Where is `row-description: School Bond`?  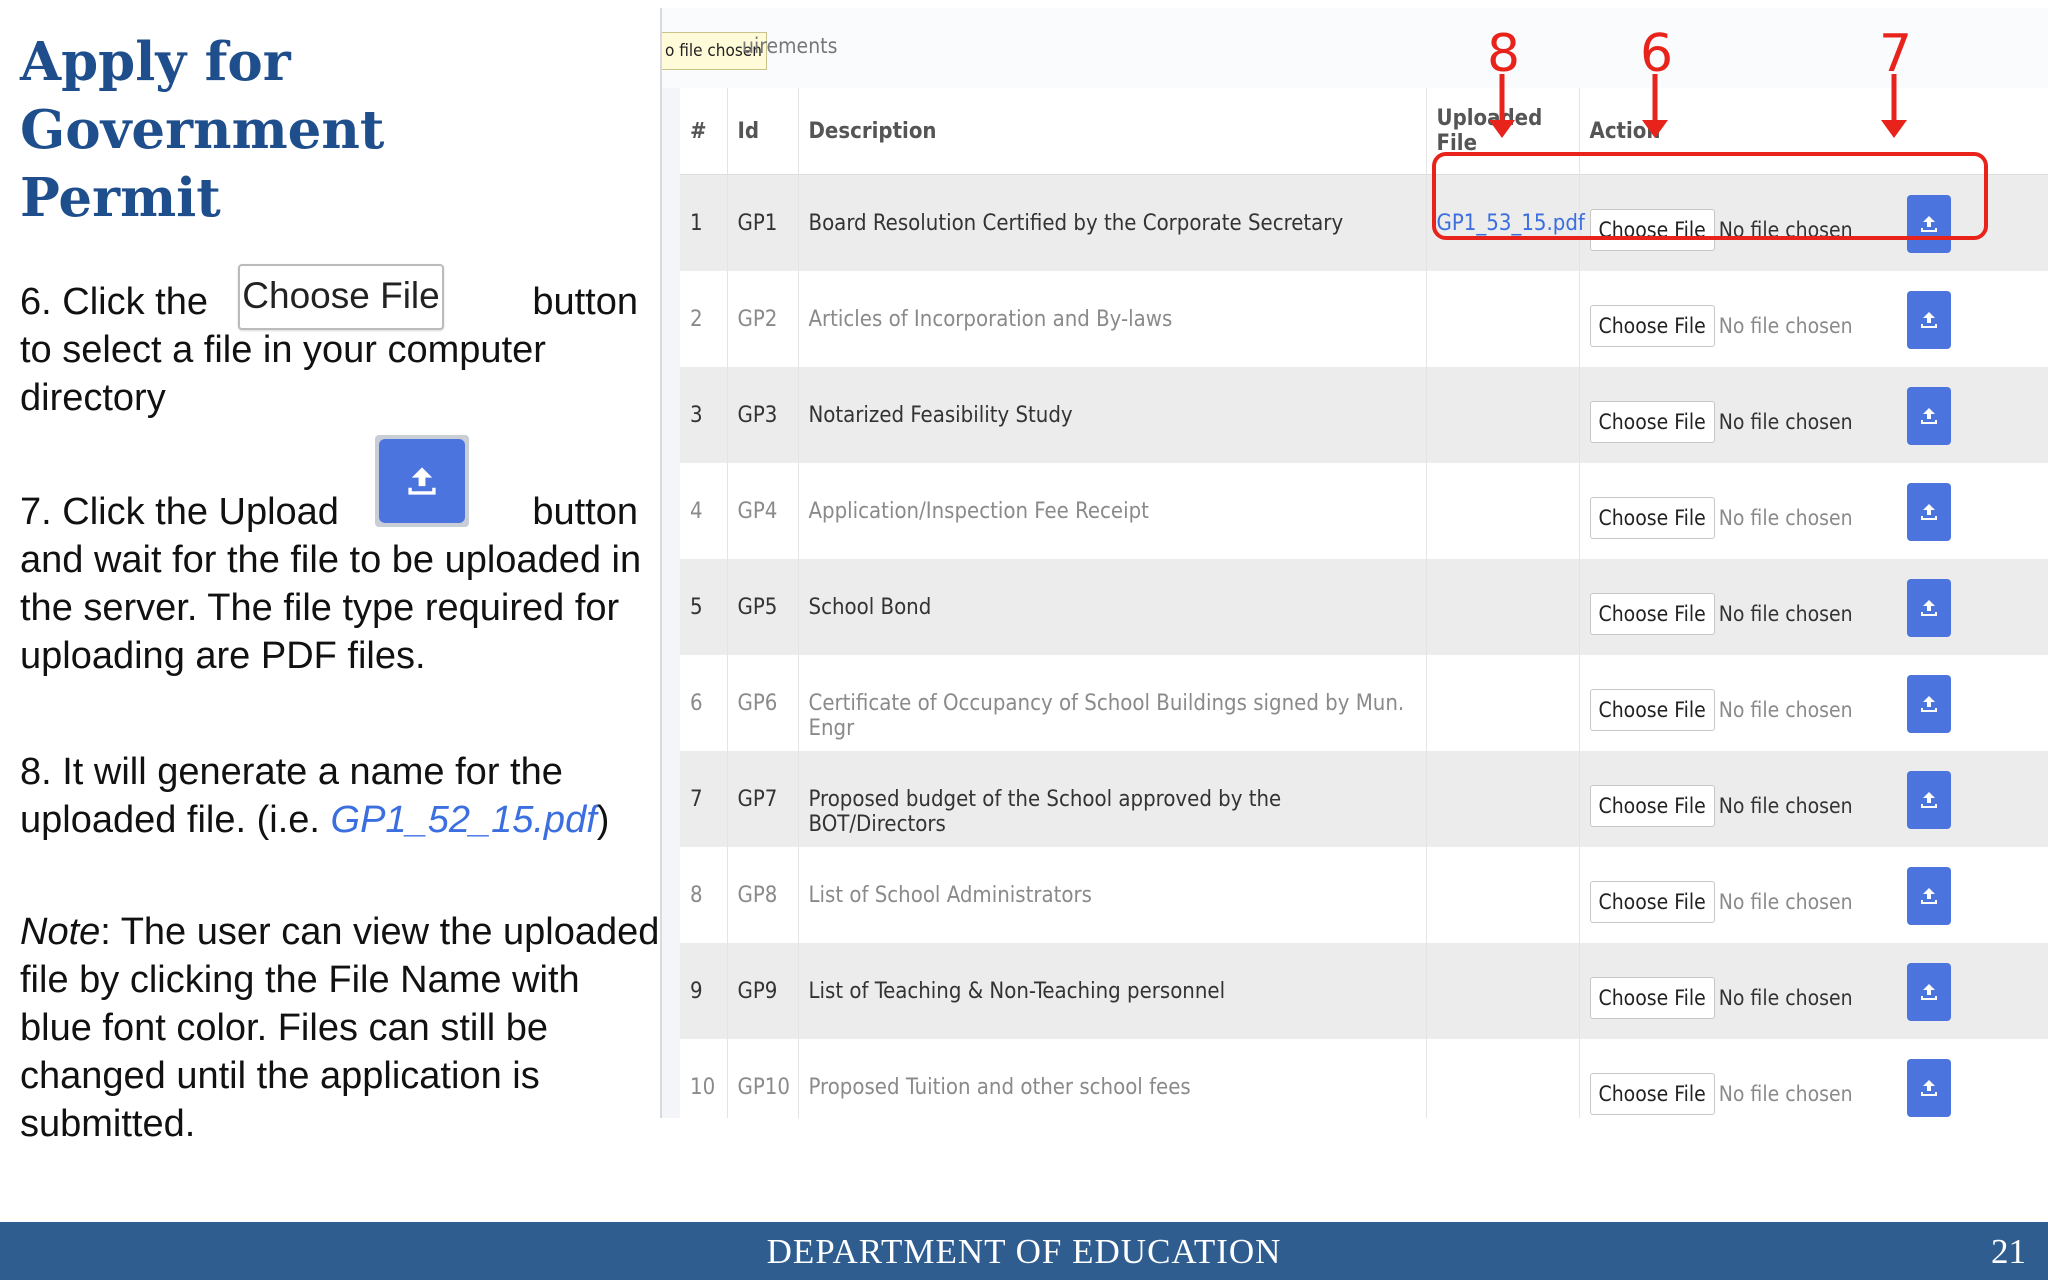 row-description: School Bond is located at coordinates (1112, 606).